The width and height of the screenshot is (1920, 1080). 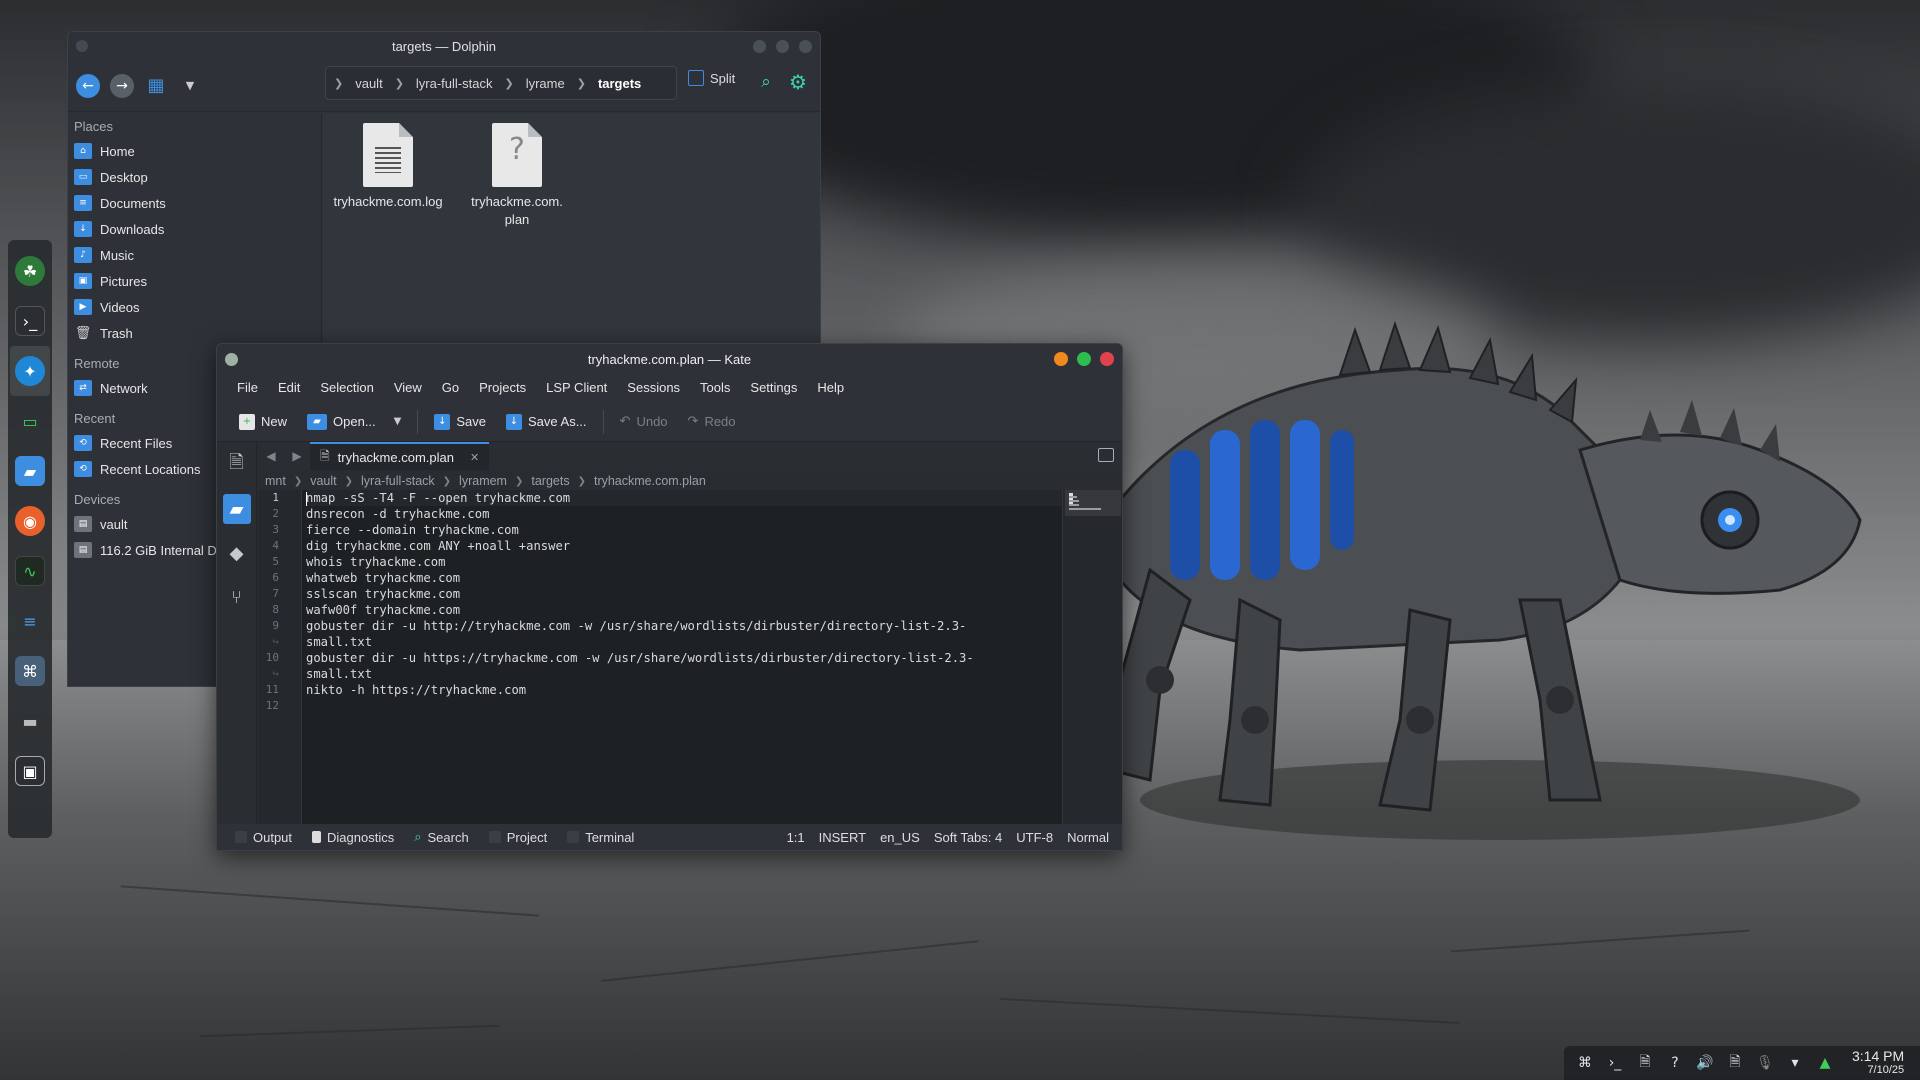 I want to click on dock-terminal: ›_, so click(x=30, y=321).